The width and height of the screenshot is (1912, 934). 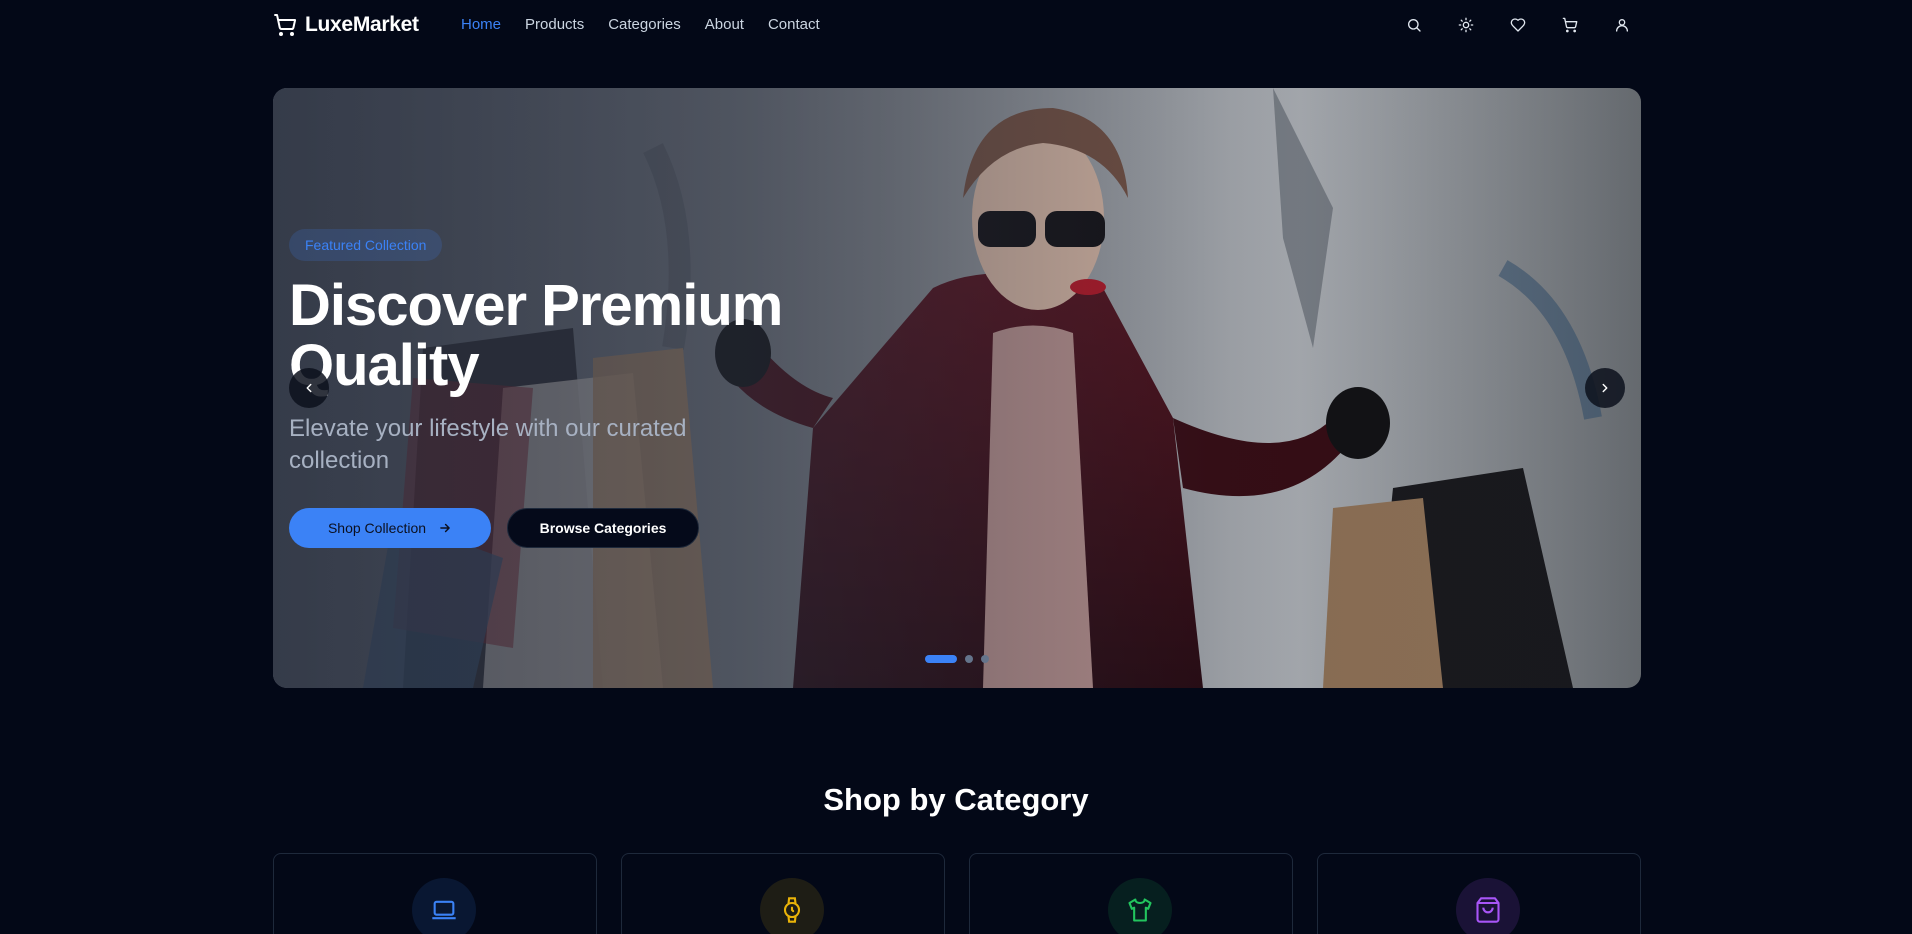 I want to click on nav-products: Products, so click(x=554, y=25).